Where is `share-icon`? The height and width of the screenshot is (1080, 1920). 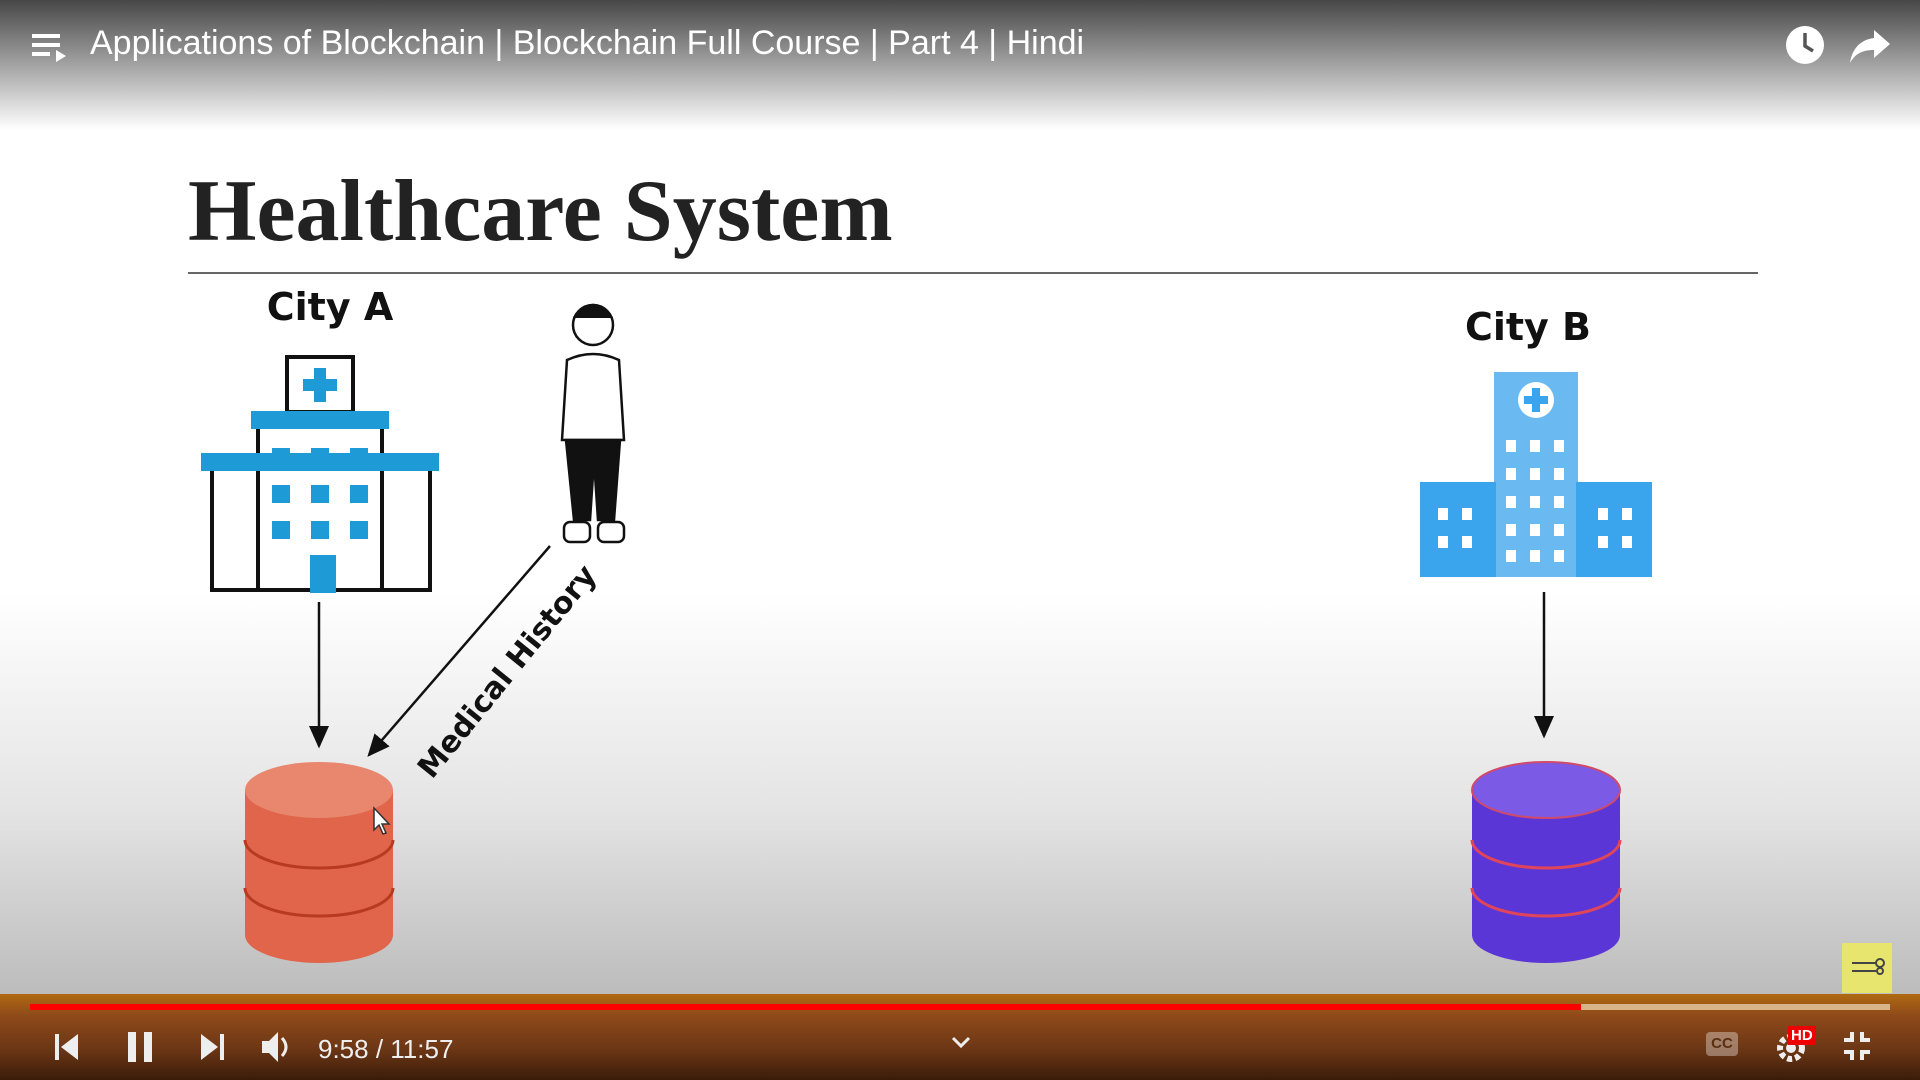 share-icon is located at coordinates (1870, 46).